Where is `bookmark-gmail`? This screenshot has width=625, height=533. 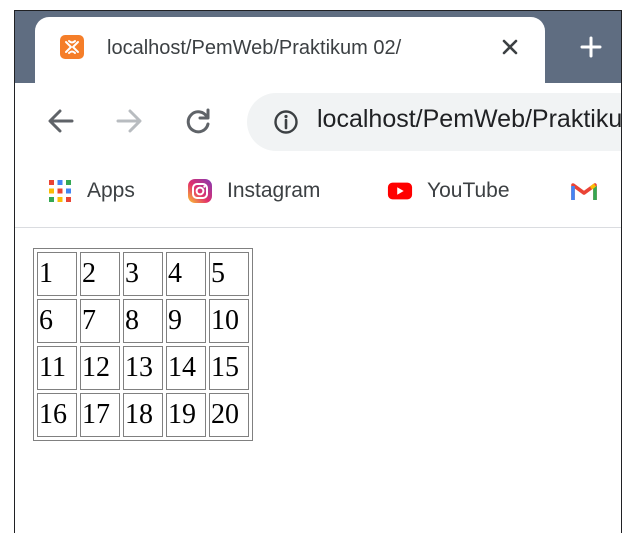
bookmark-gmail is located at coordinates (591, 191).